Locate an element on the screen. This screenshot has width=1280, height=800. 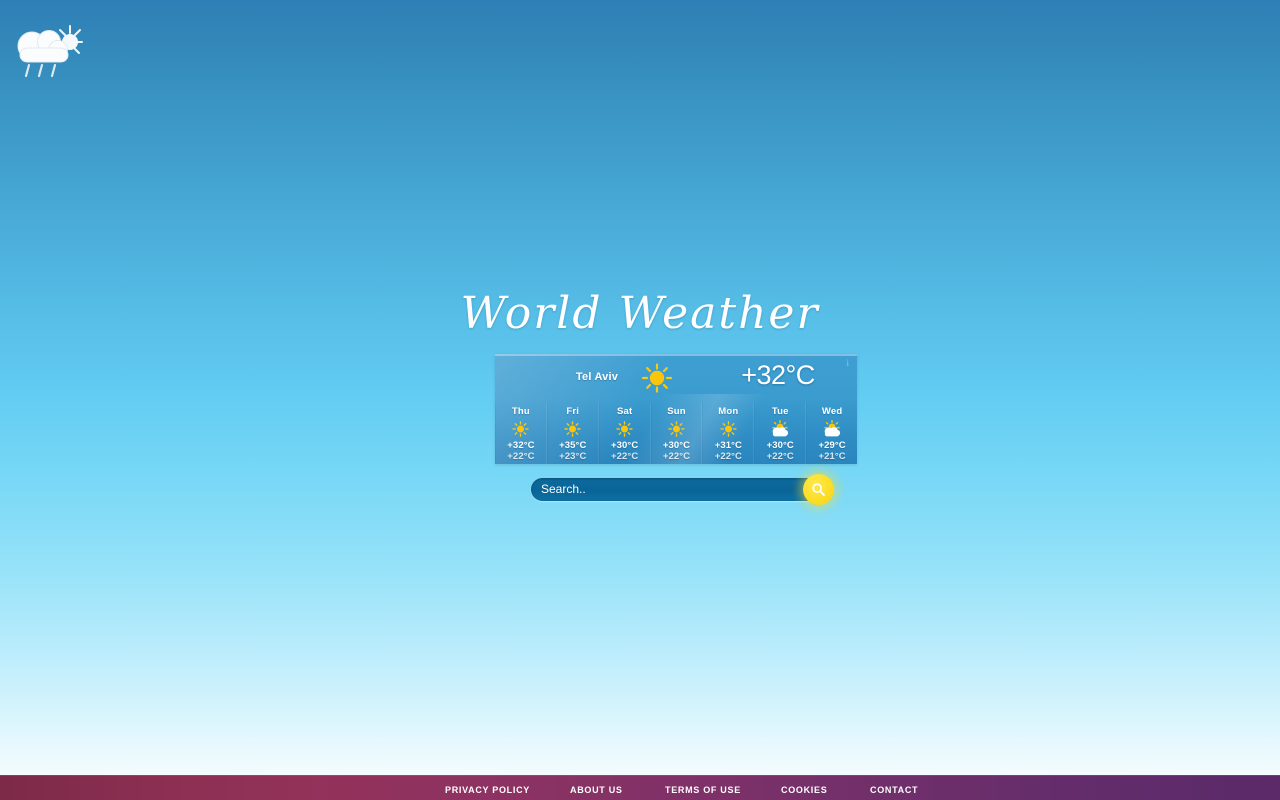
widget-info-marker: i is located at coordinates (847, 363).